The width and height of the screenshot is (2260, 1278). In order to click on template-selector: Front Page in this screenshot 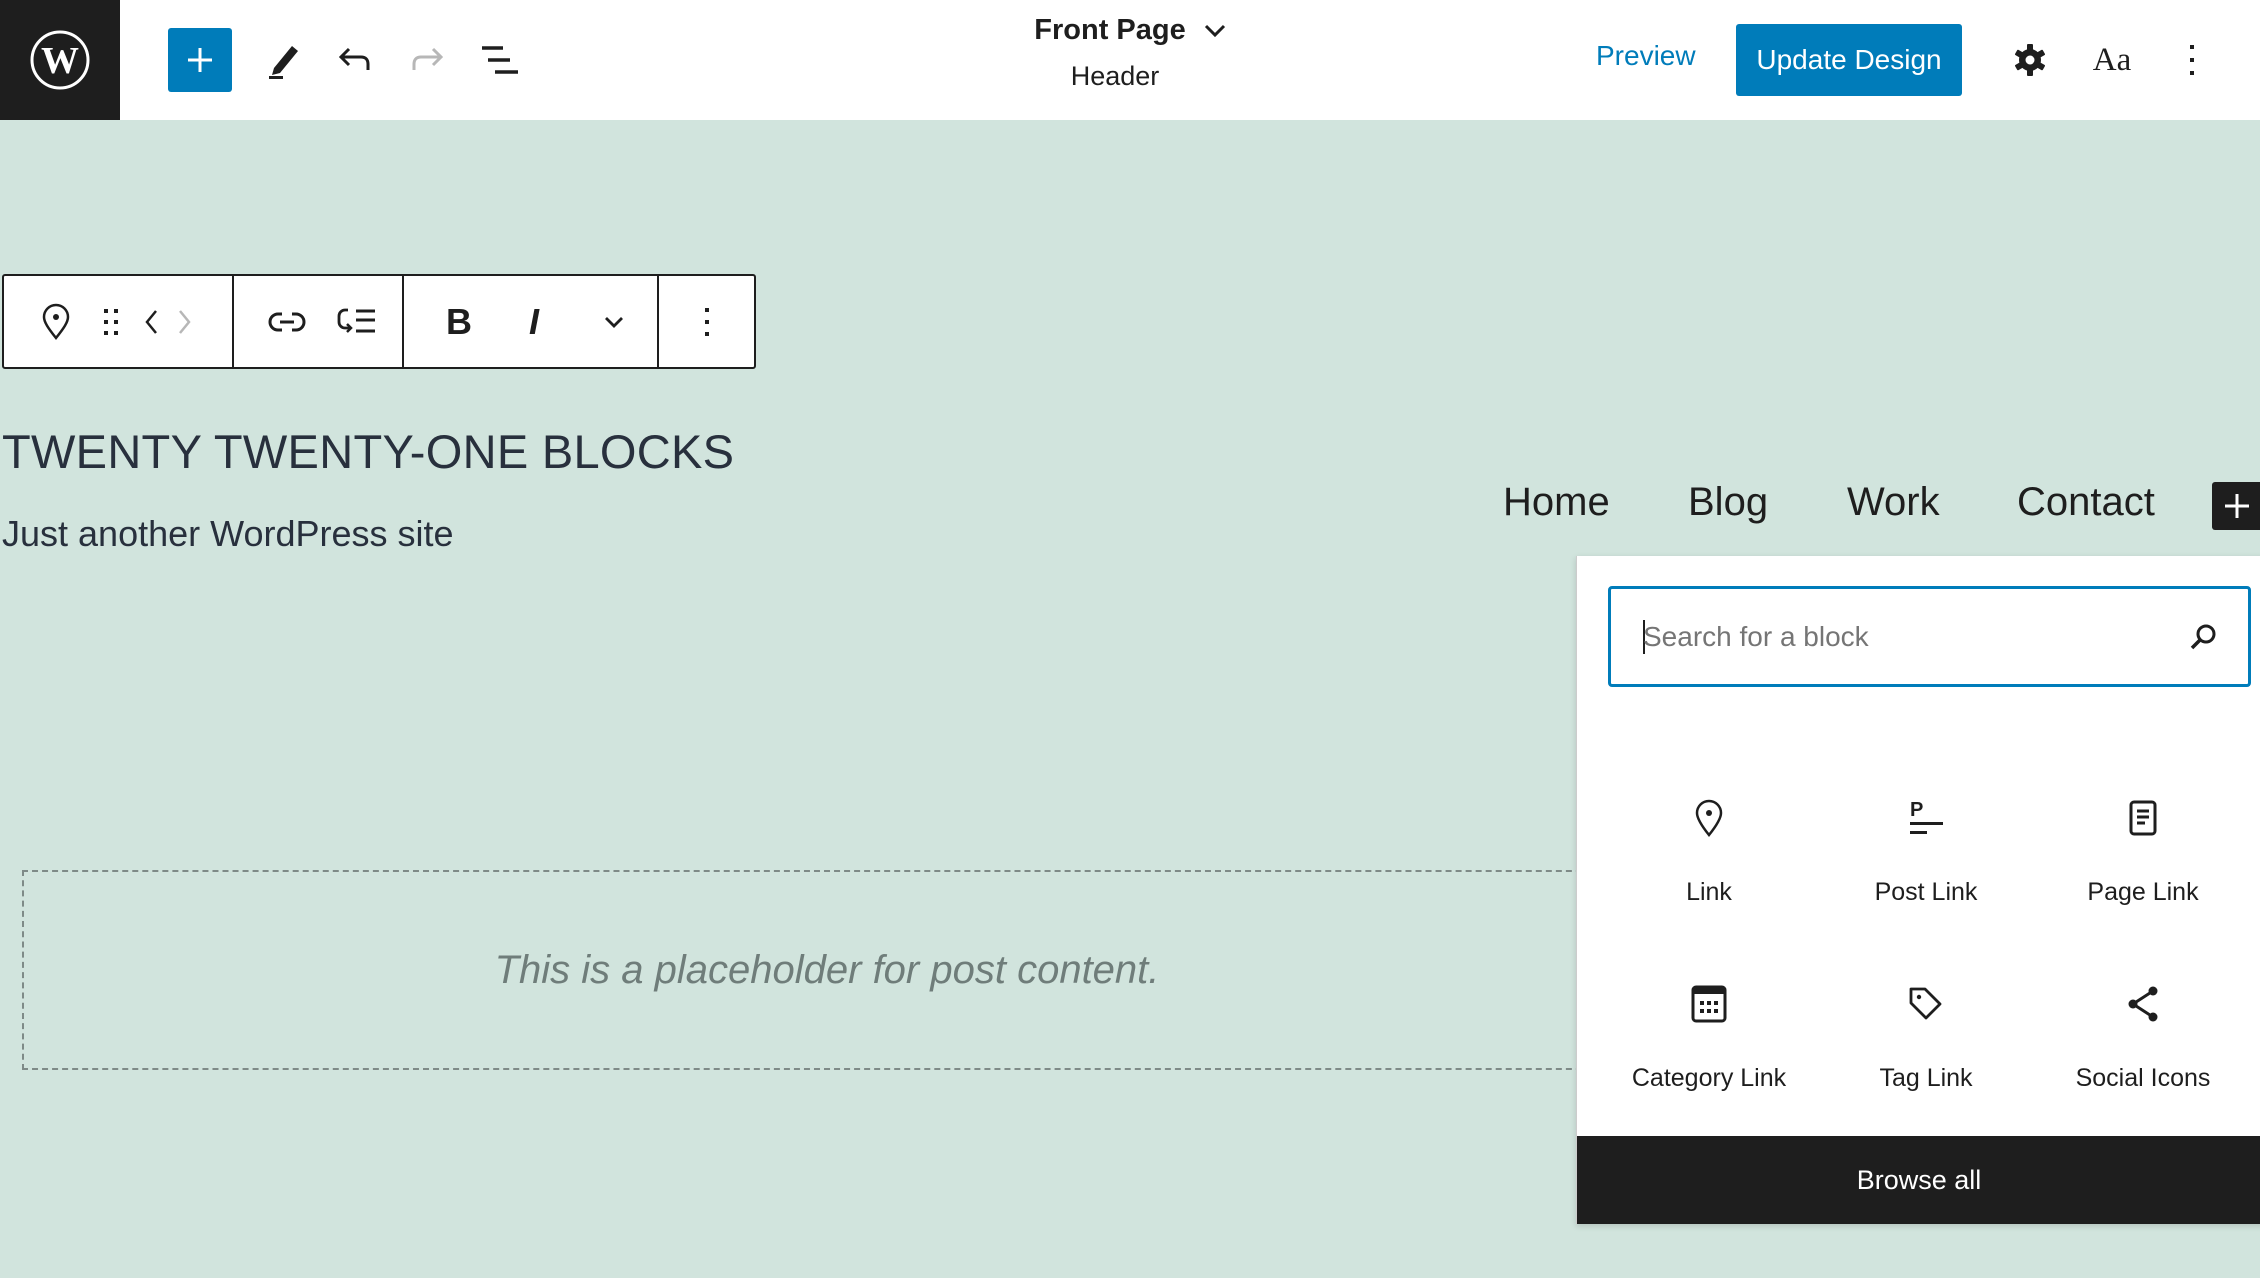, I will do `click(1129, 30)`.